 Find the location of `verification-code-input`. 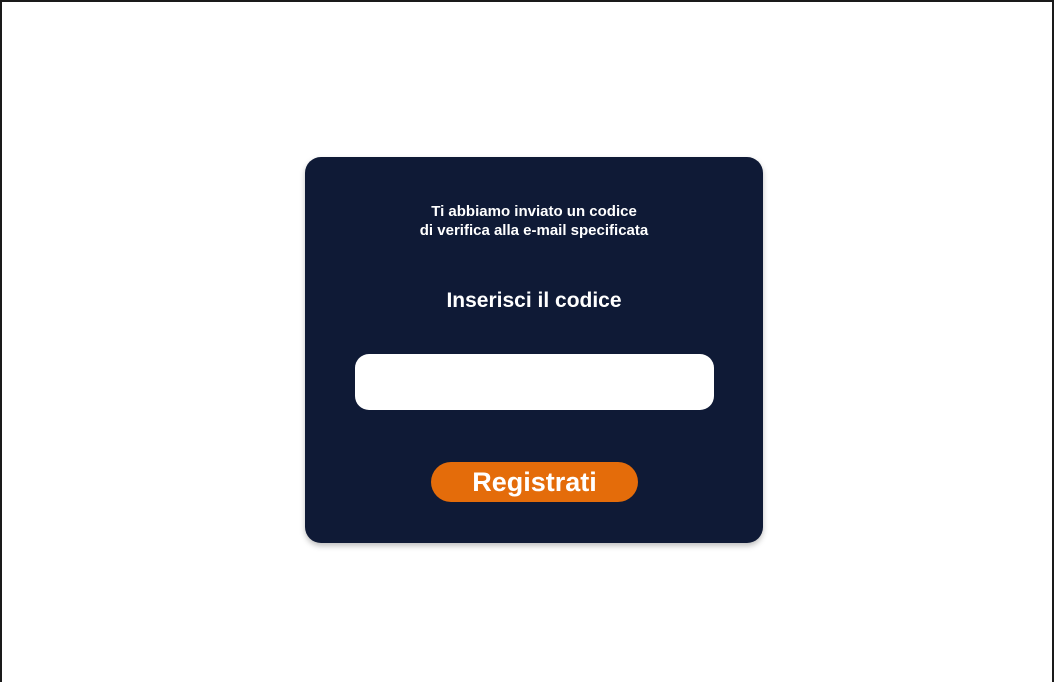

verification-code-input is located at coordinates (534, 382).